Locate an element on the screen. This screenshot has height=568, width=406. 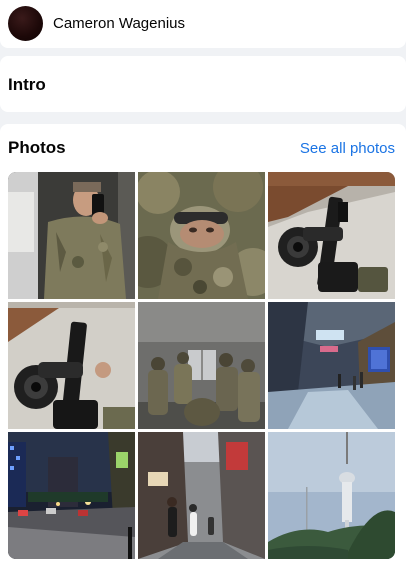
profile-name: Cameron Wagenius is located at coordinates (119, 23).